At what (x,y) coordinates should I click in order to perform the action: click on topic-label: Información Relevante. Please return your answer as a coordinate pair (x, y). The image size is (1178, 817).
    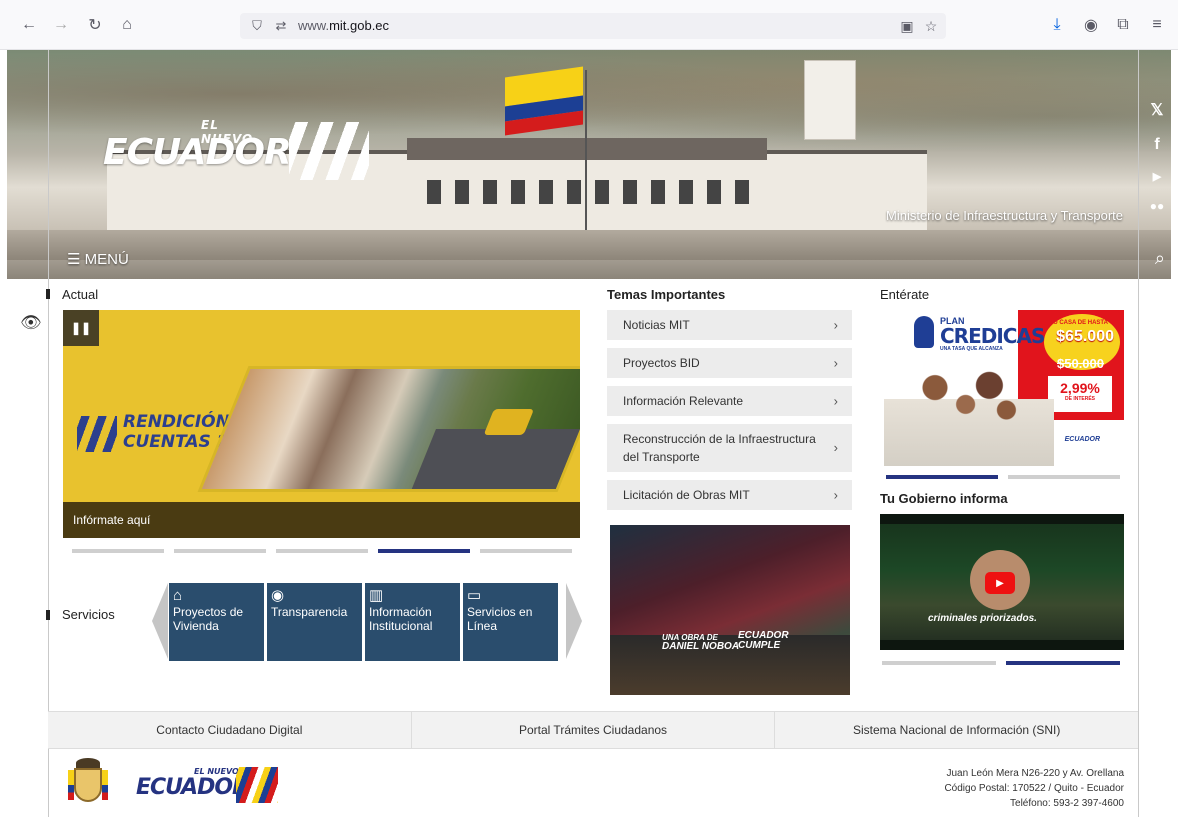
    Looking at the image, I should click on (683, 401).